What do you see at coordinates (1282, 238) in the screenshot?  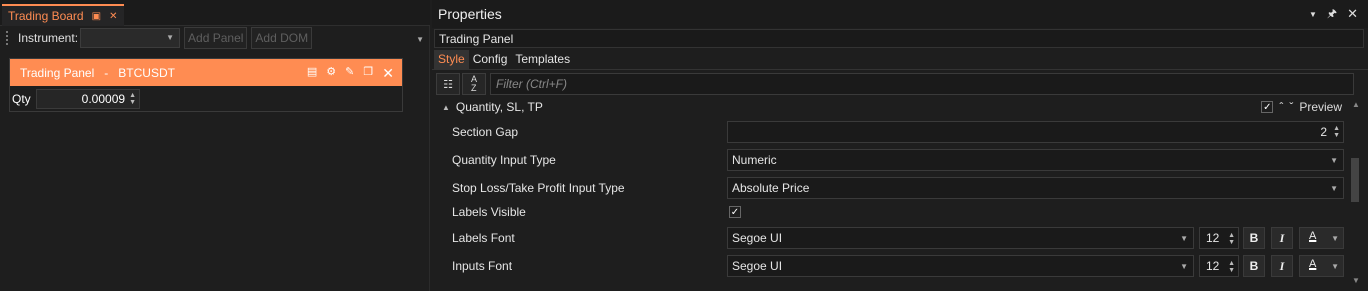 I see `labels-italic-toggle: I` at bounding box center [1282, 238].